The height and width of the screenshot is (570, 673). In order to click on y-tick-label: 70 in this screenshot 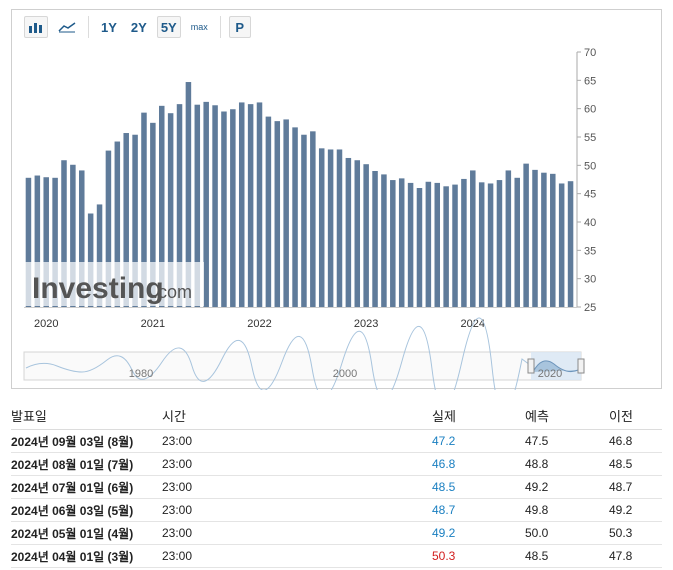, I will do `click(590, 53)`.